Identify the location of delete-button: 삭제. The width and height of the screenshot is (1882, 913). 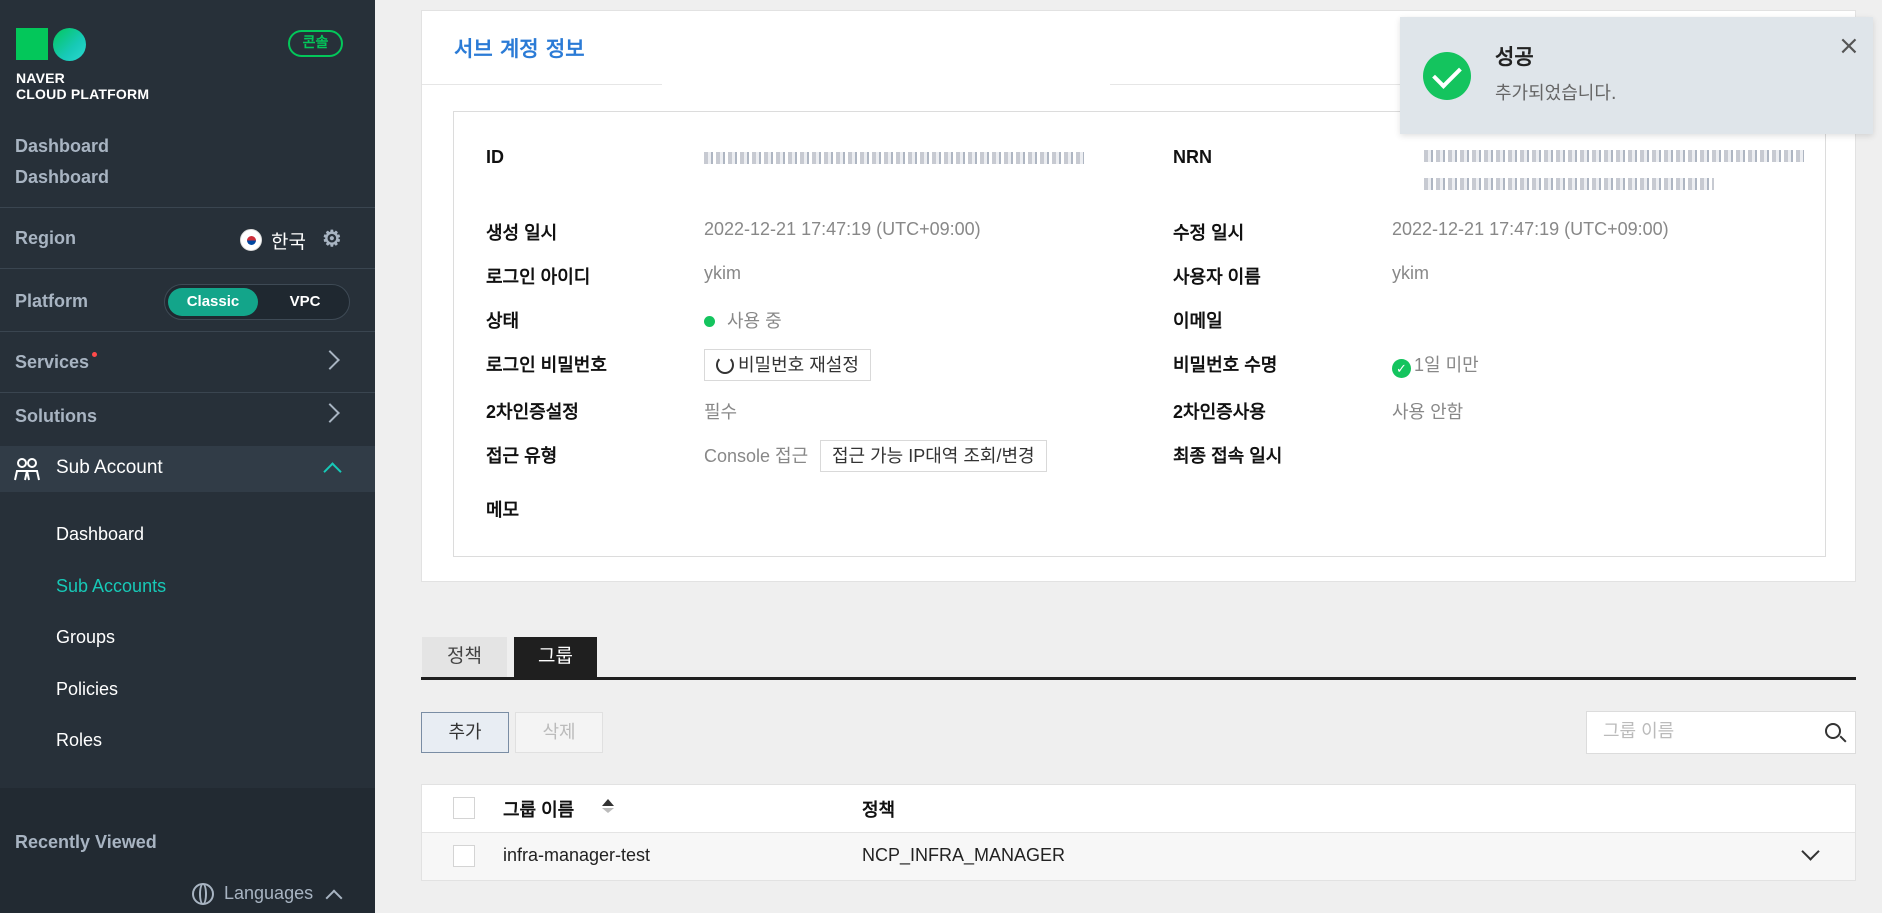
(559, 732).